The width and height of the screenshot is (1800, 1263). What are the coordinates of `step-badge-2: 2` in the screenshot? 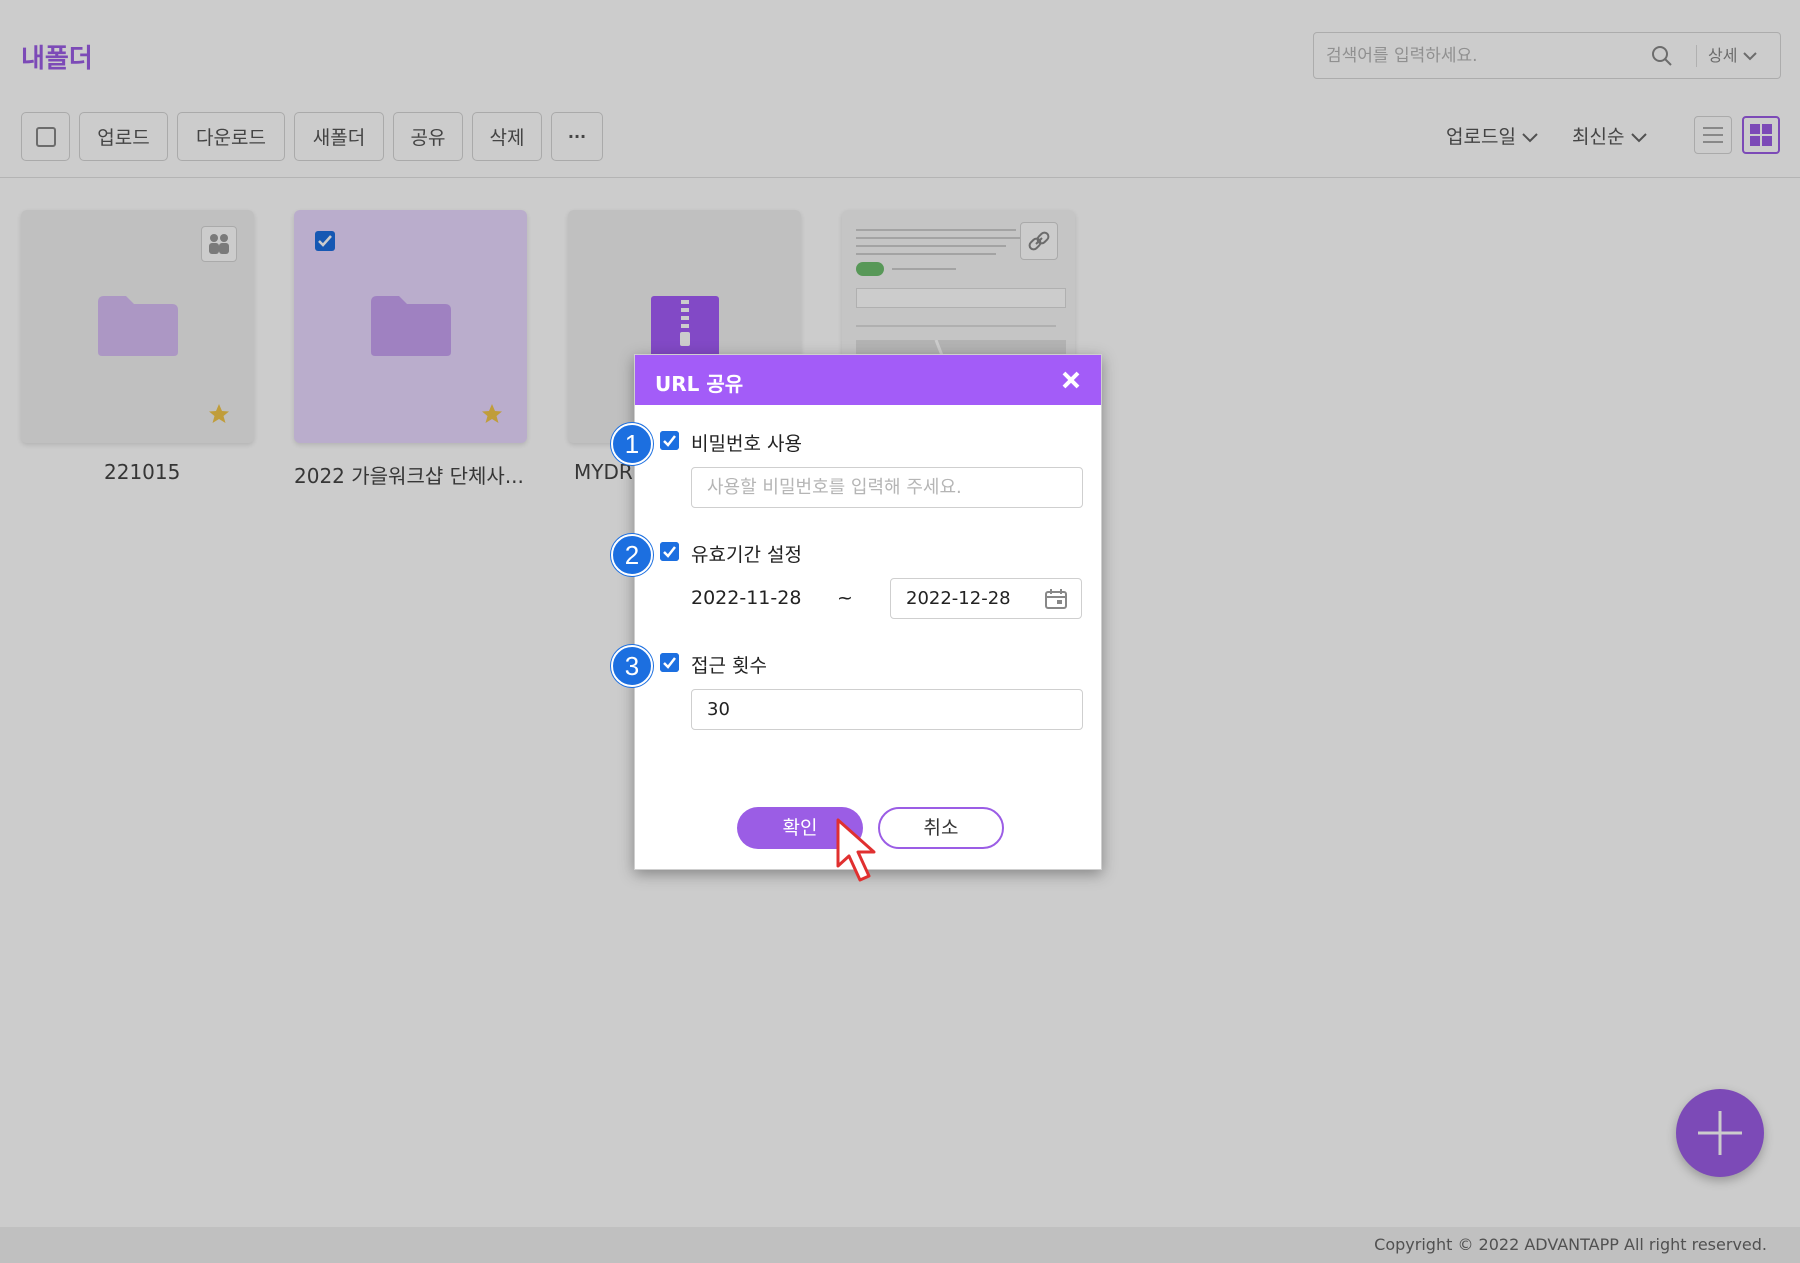 It's located at (632, 555).